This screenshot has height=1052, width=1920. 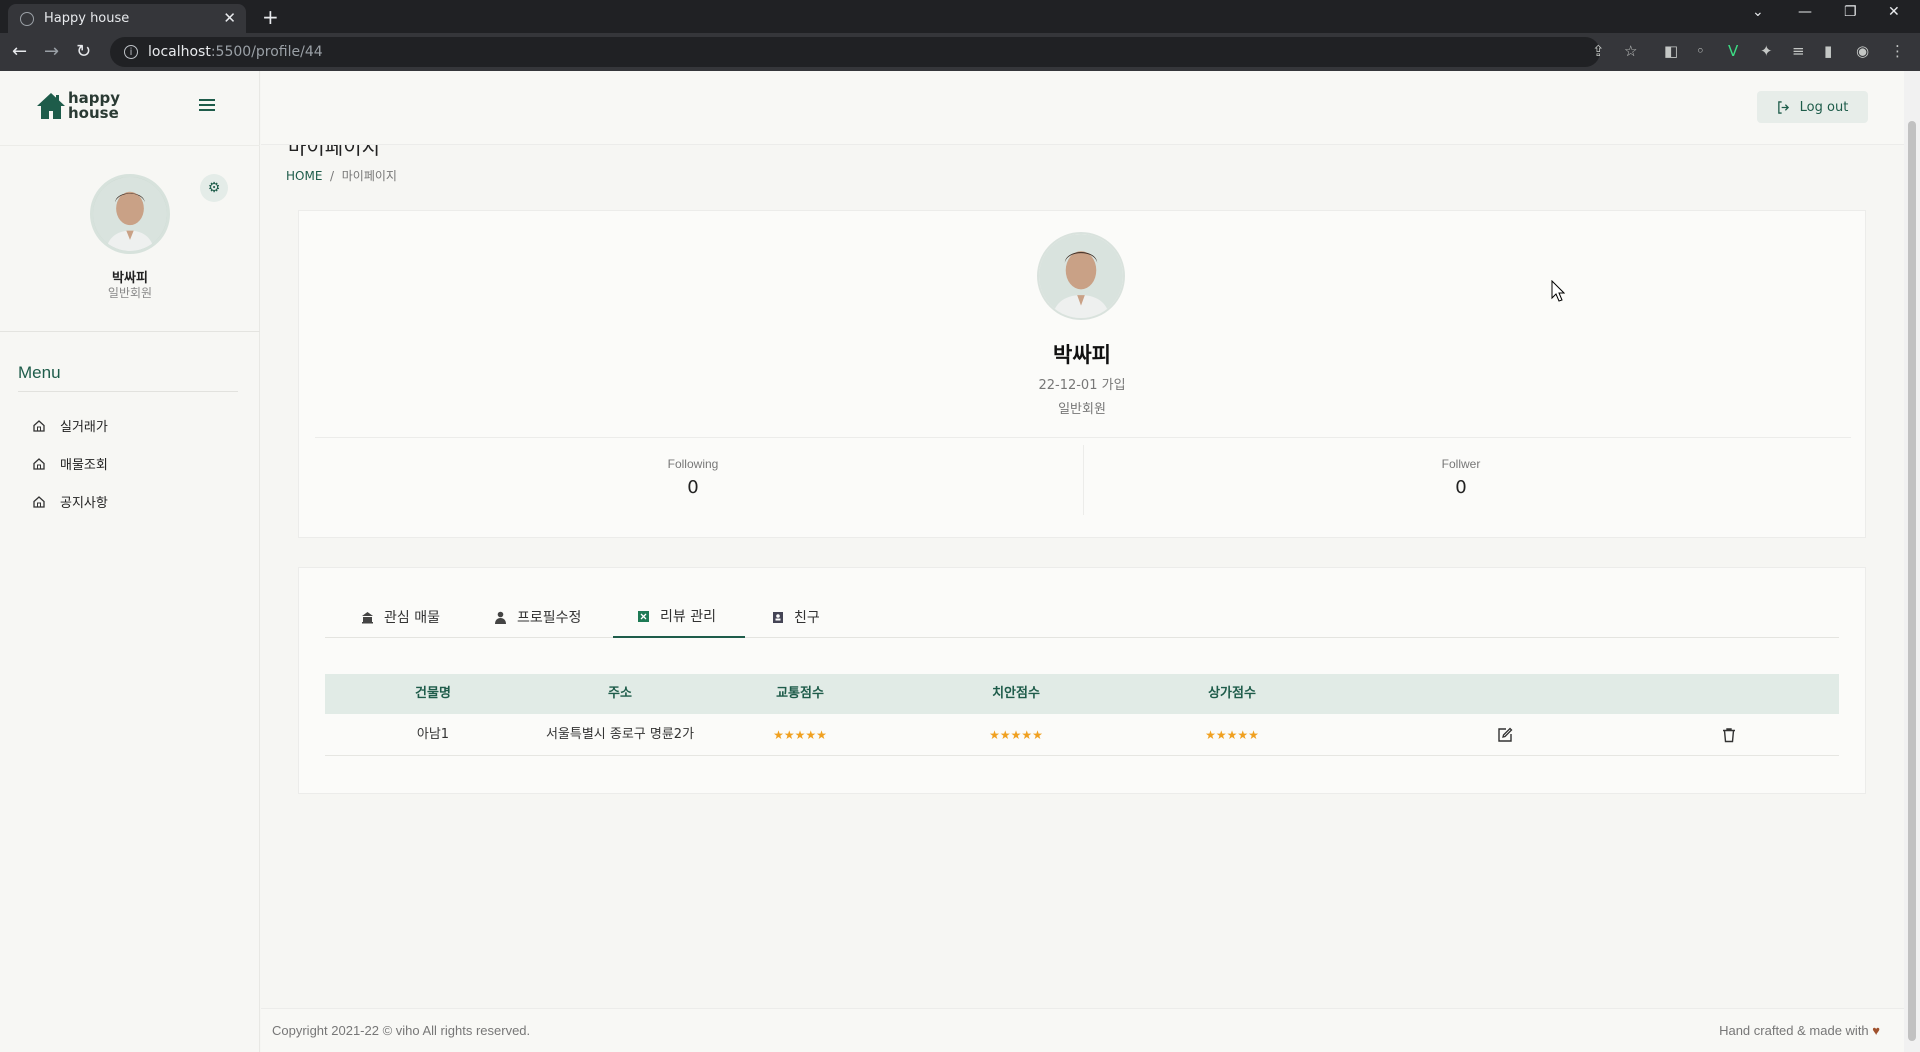 What do you see at coordinates (1828, 51) in the screenshot?
I see `side-panel-icon: ▮` at bounding box center [1828, 51].